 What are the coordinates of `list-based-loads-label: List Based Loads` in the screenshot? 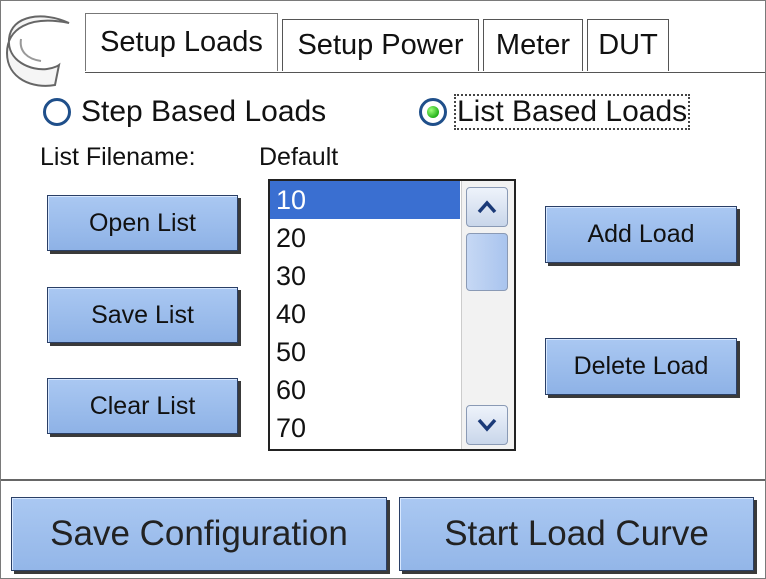 It's located at (572, 112).